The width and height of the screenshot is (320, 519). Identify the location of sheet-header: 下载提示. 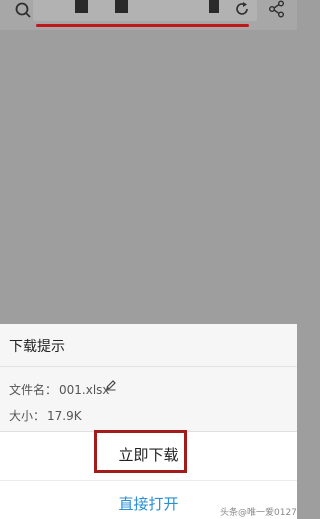
(148, 345).